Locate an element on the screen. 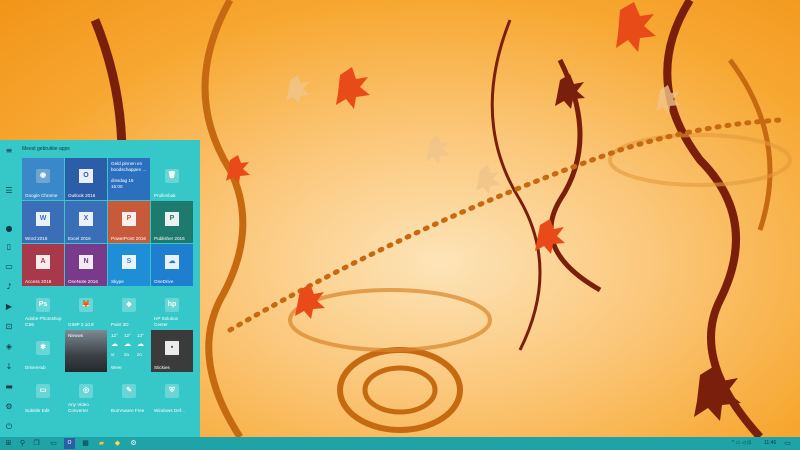 This screenshot has width=800, height=450. tile-powerpoint: P PowerPoint 2016 is located at coordinates (129, 222).